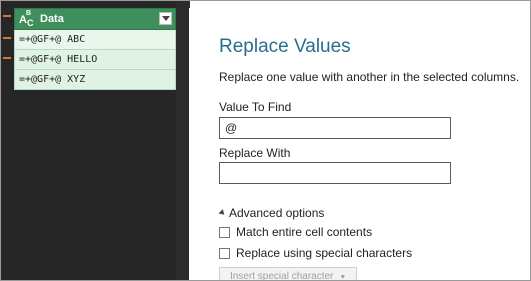 This screenshot has height=281, width=531. What do you see at coordinates (324, 253) in the screenshot?
I see `special-characters-label: Replace using special characters` at bounding box center [324, 253].